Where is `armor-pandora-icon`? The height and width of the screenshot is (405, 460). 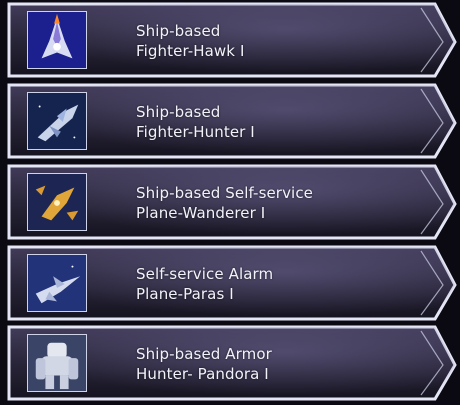
armor-pandora-icon is located at coordinates (57, 363).